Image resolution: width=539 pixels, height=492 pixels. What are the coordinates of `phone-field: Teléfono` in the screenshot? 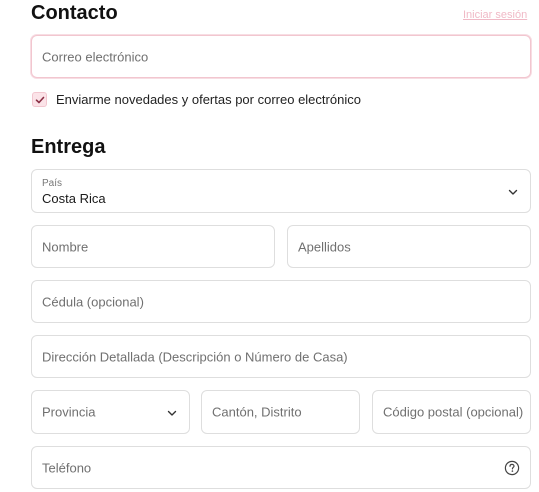 It's located at (281, 467).